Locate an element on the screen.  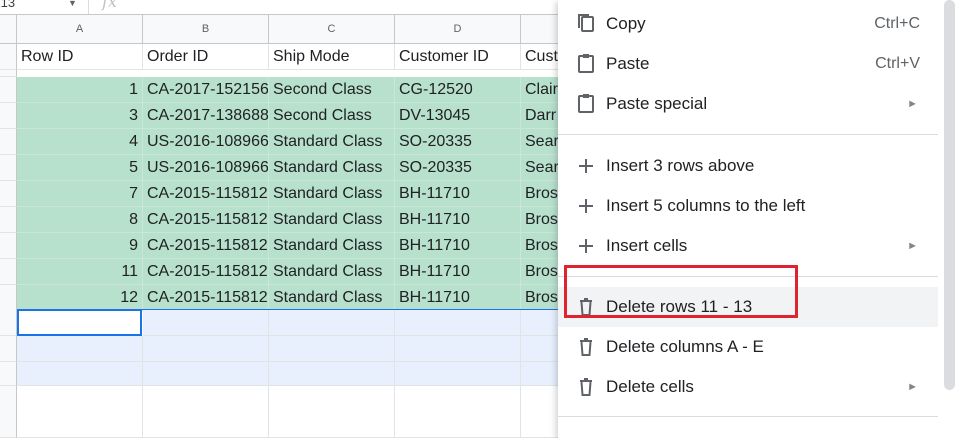
table-cell: CA-2017-138688 is located at coordinates (206, 116).